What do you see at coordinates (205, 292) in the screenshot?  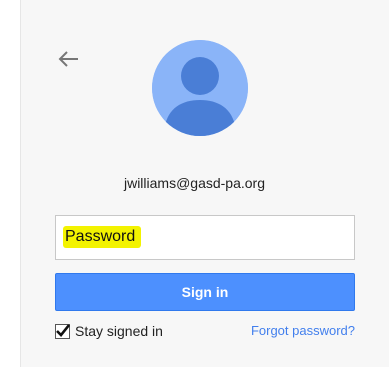 I see `sign-in-button: Sign in` at bounding box center [205, 292].